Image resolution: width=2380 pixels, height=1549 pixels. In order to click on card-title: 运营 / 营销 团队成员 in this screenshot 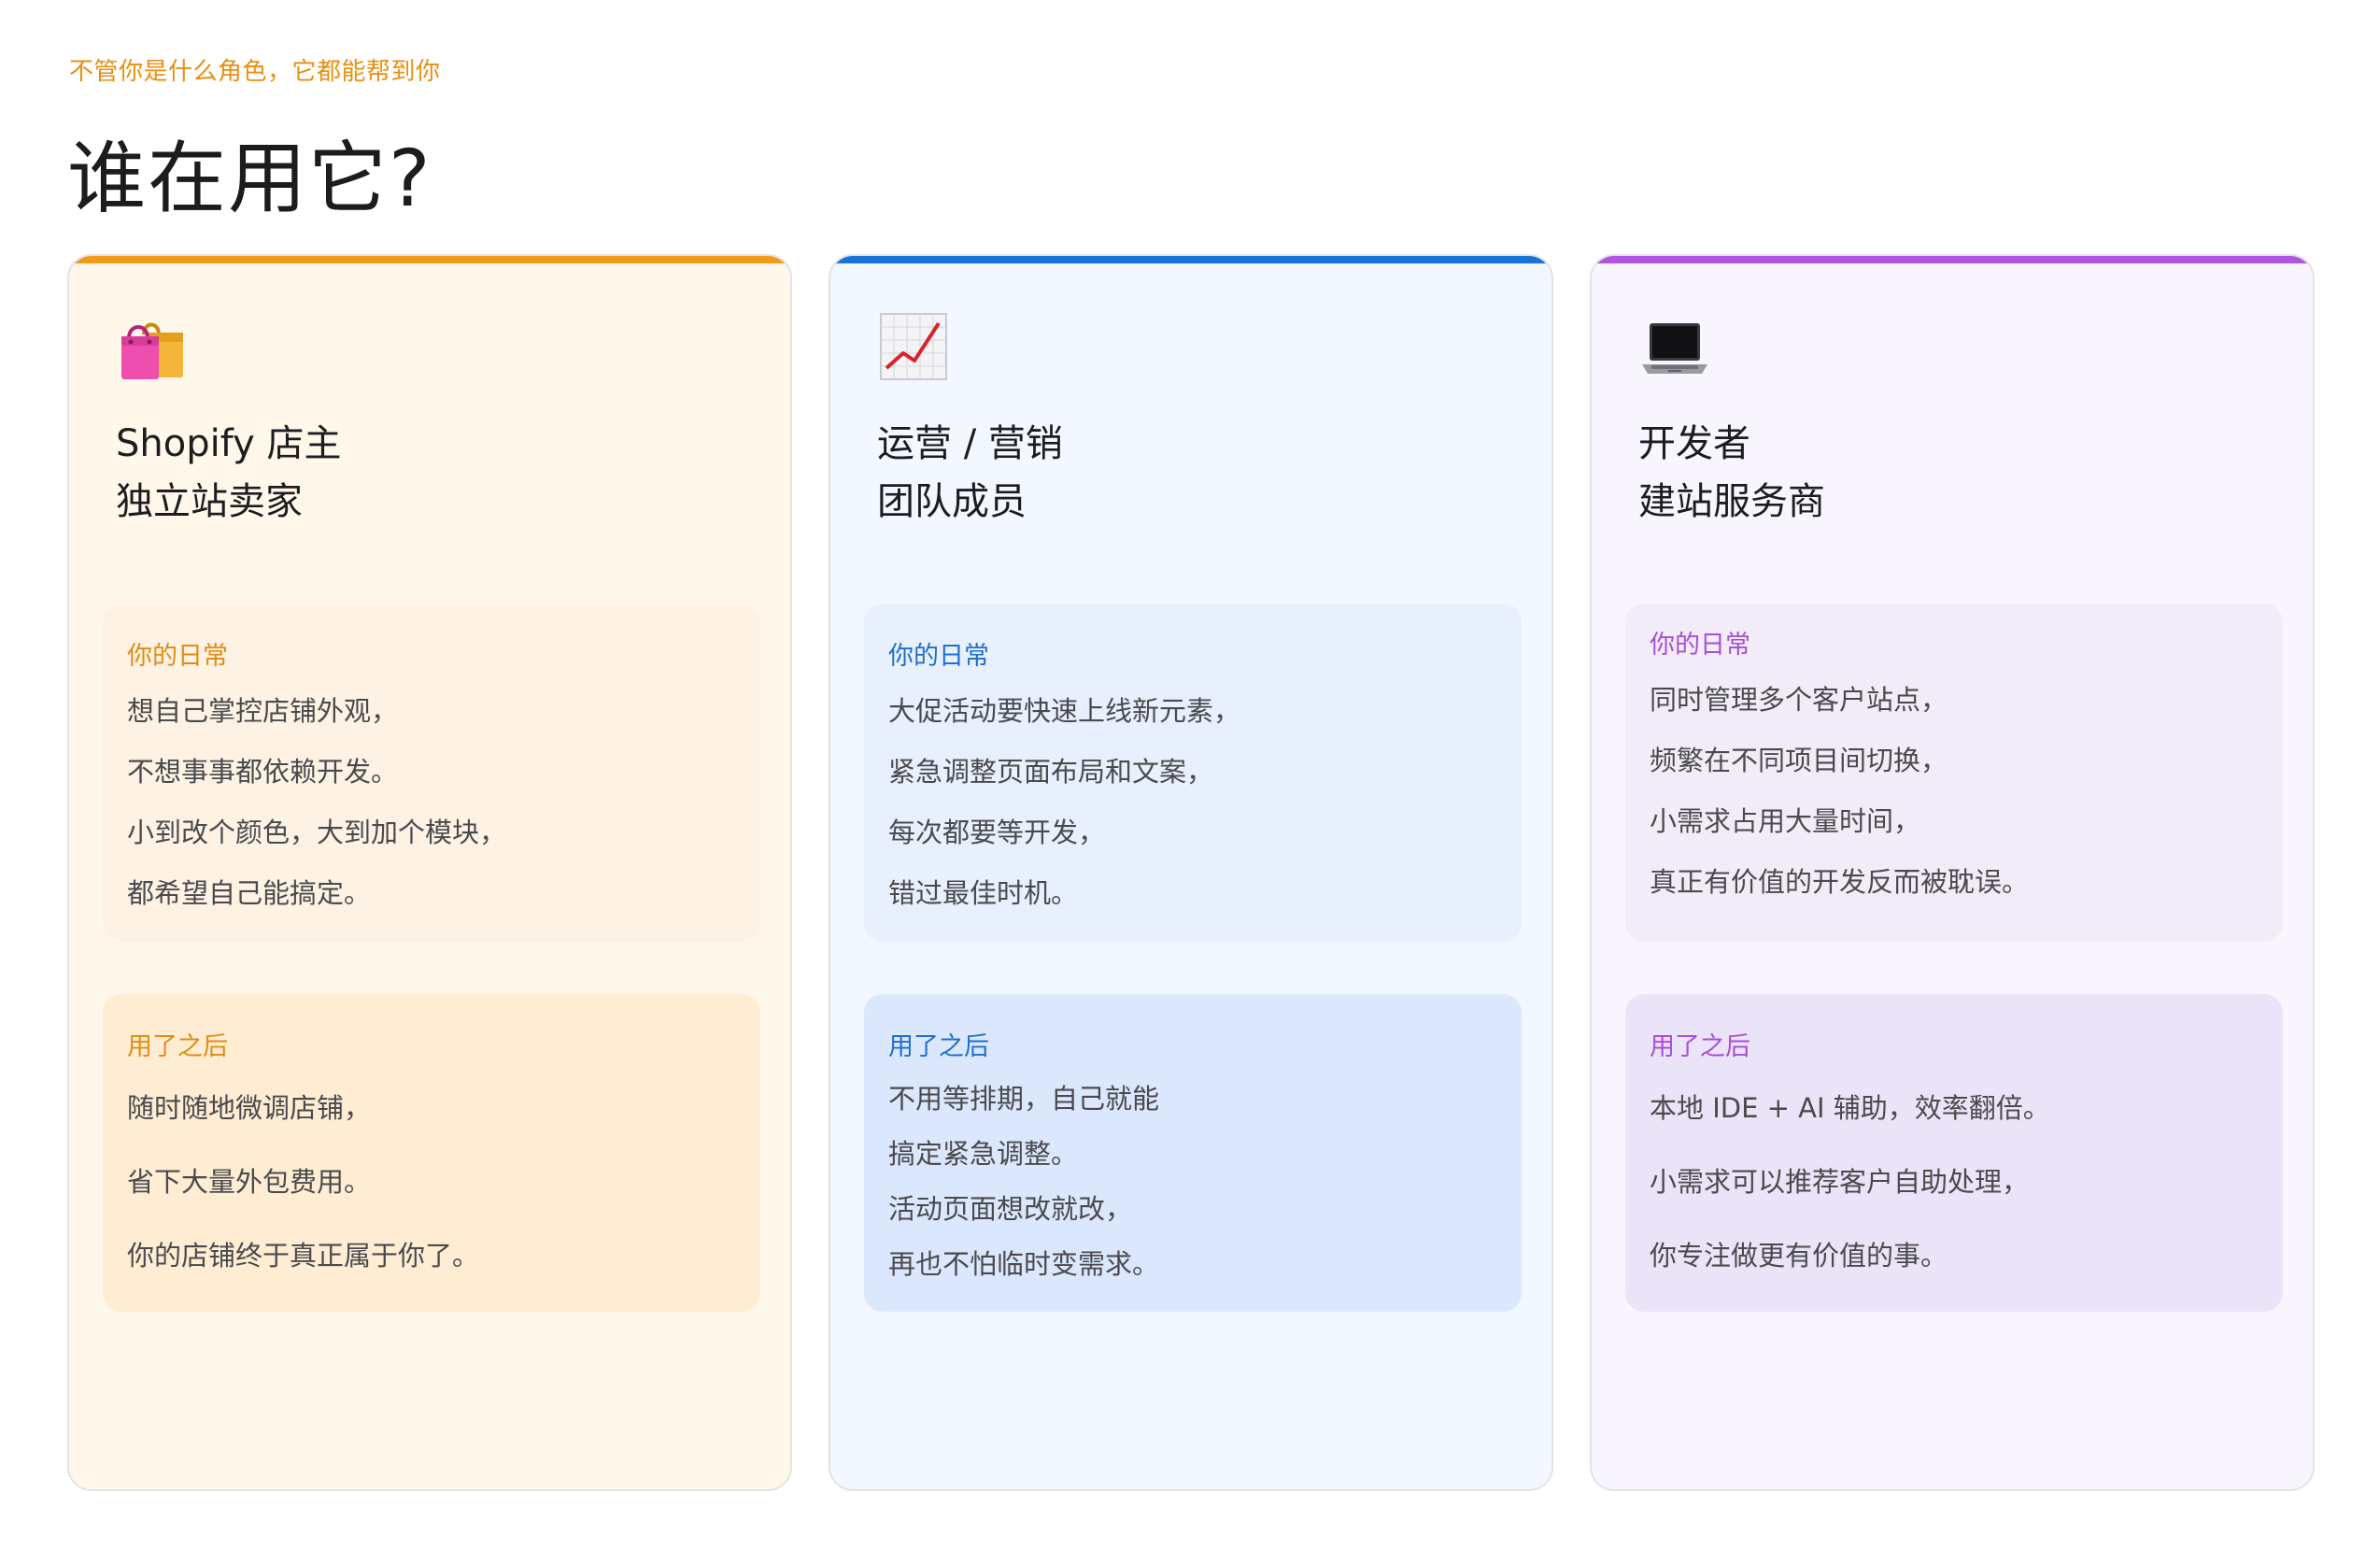, I will do `click(970, 473)`.